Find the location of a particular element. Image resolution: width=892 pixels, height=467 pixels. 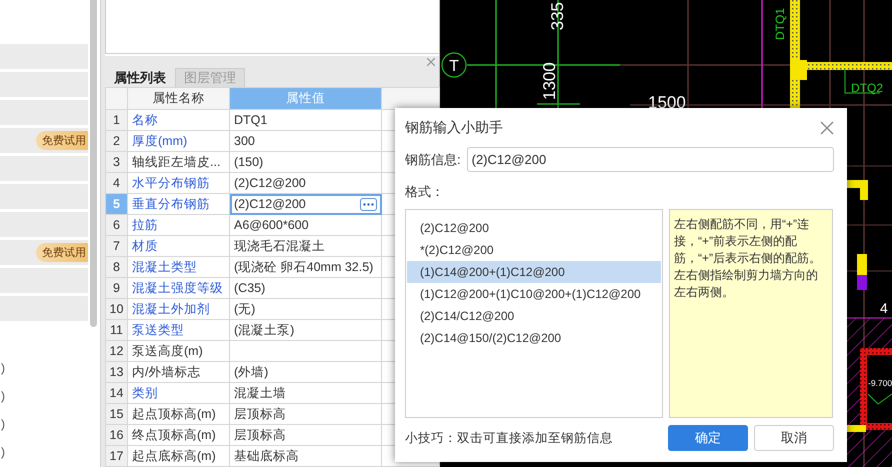

cancel-button: 取消 is located at coordinates (794, 438).